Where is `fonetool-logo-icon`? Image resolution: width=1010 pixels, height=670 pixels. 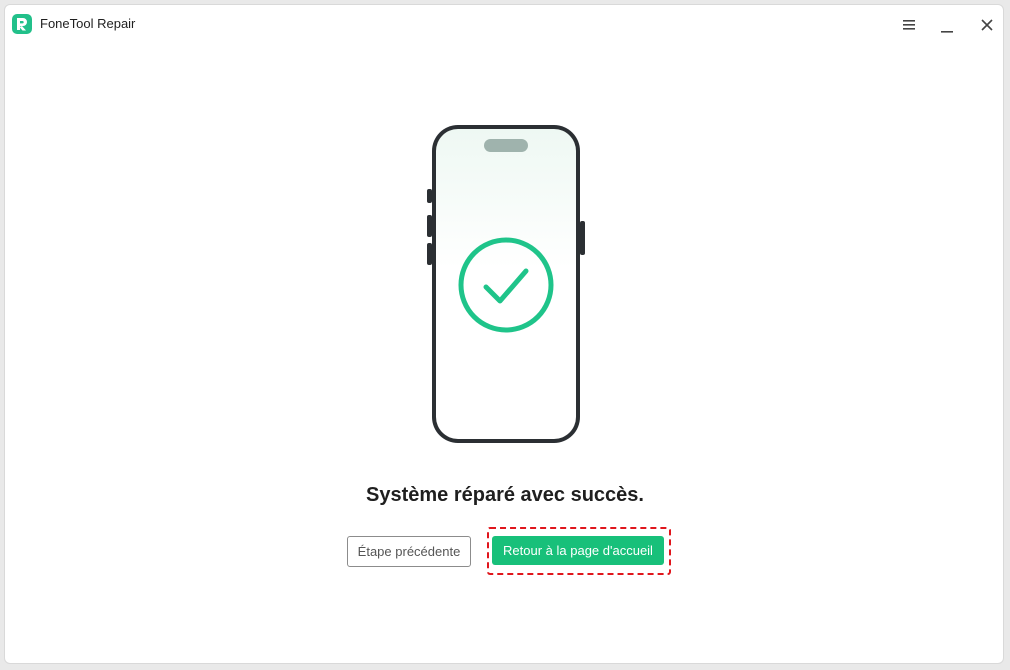
fonetool-logo-icon is located at coordinates (22, 24).